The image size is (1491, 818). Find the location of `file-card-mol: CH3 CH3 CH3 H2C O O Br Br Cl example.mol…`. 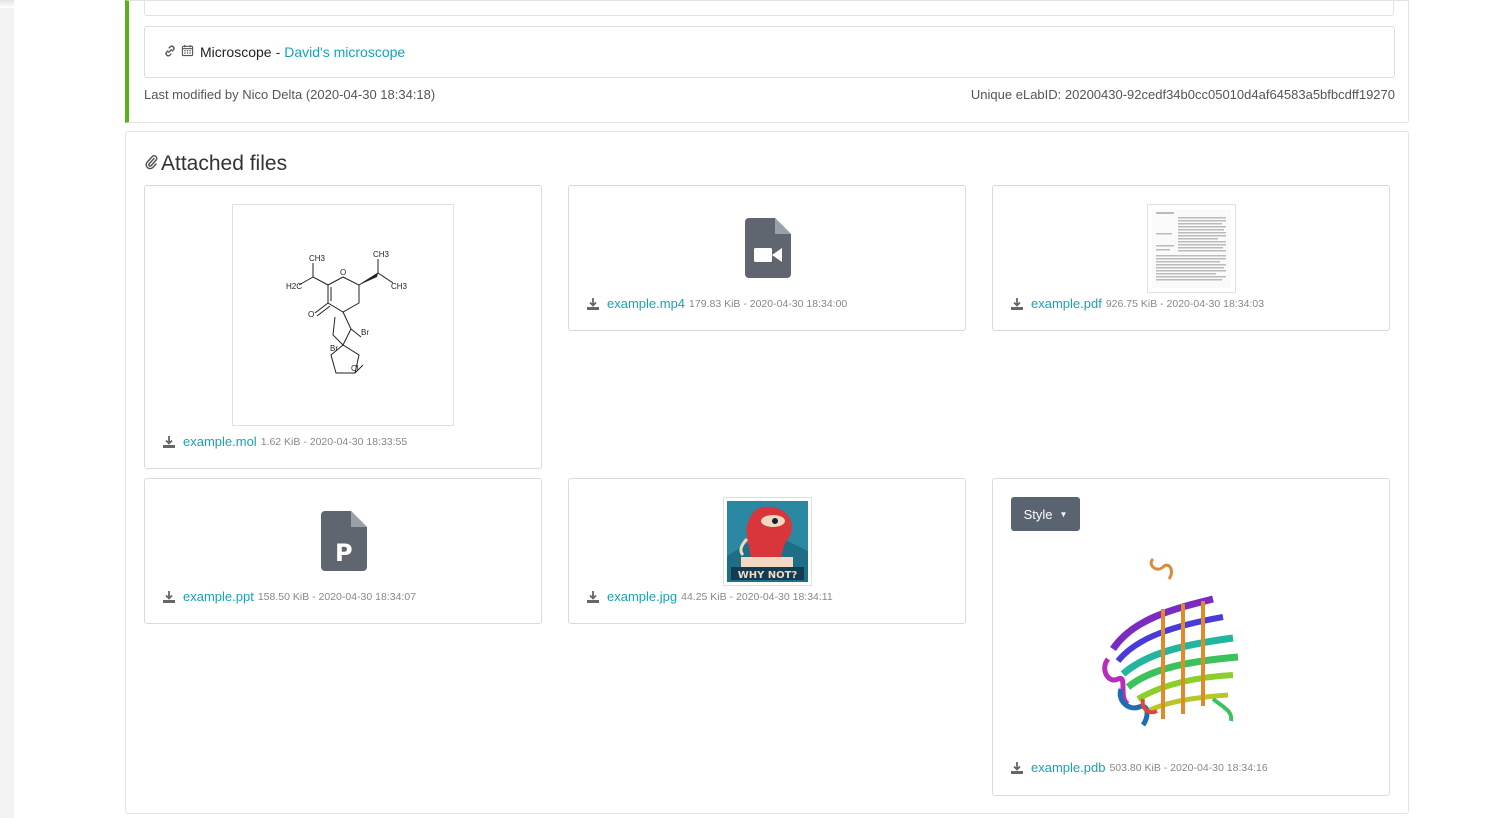

file-card-mol: CH3 CH3 CH3 H2C O O Br Br Cl example.mol… is located at coordinates (343, 327).